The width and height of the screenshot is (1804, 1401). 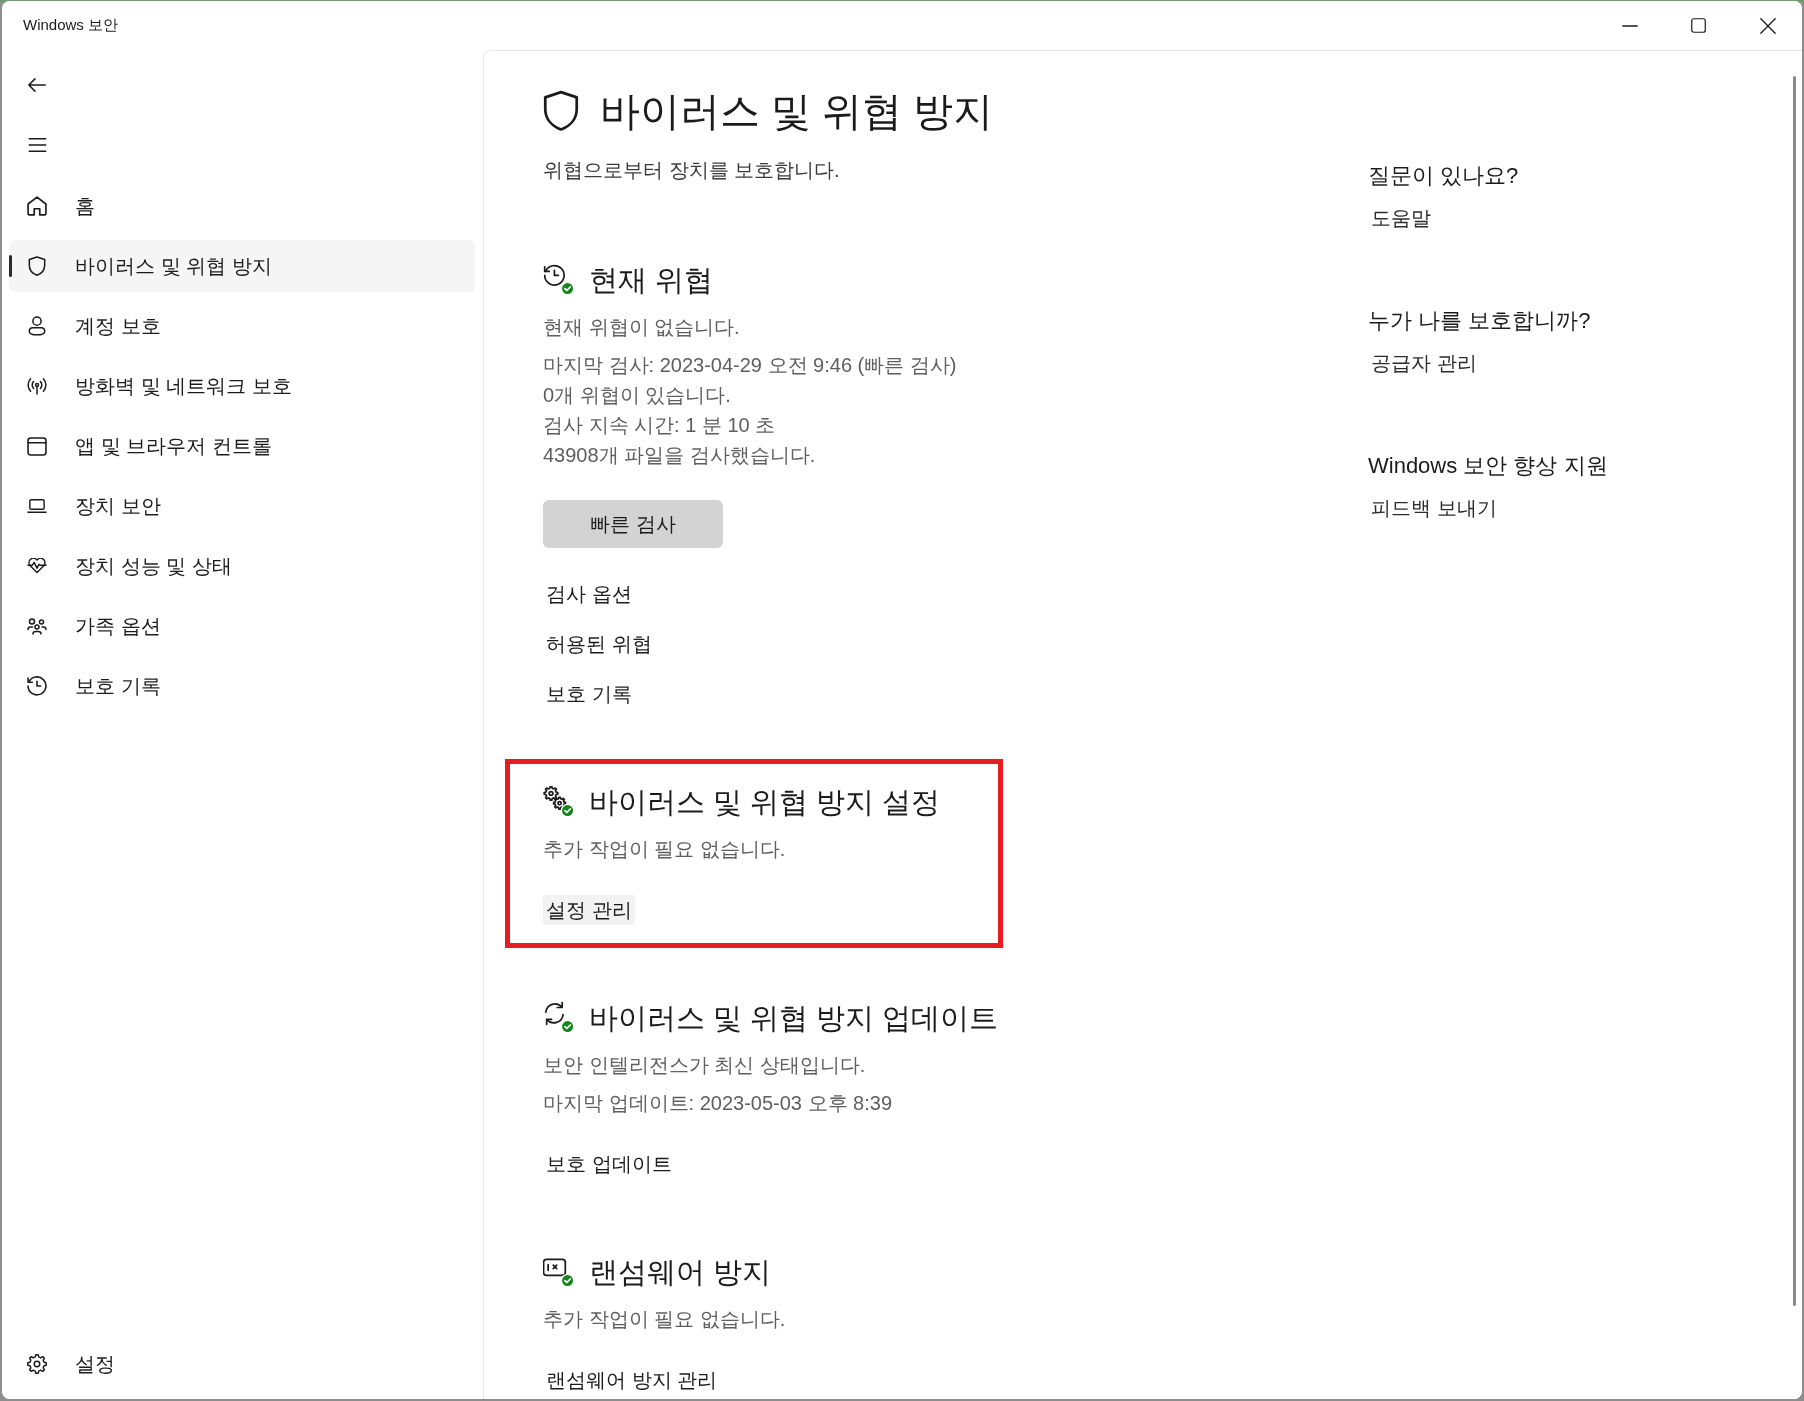 What do you see at coordinates (242, 566) in the screenshot?
I see `nav-item: 장치 성능 및 상태` at bounding box center [242, 566].